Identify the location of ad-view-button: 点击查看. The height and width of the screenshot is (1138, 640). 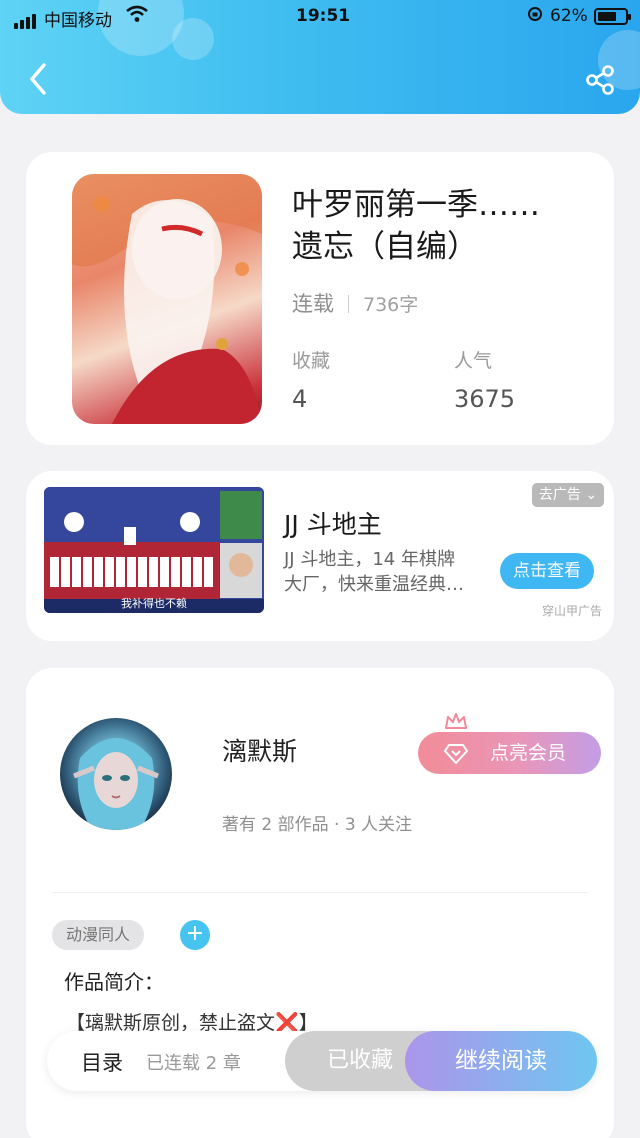
(547, 571).